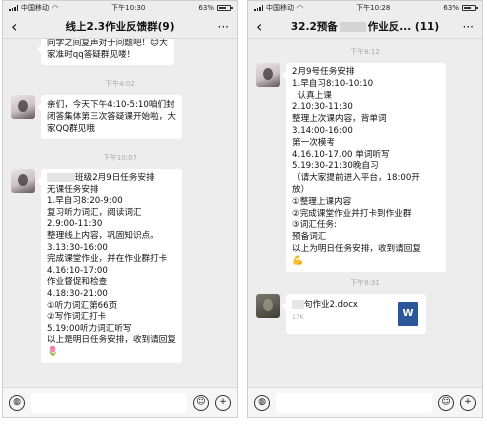  What do you see at coordinates (111, 340) in the screenshot?
I see `message-line: 以上是明日任务安排，收到请回复` at bounding box center [111, 340].